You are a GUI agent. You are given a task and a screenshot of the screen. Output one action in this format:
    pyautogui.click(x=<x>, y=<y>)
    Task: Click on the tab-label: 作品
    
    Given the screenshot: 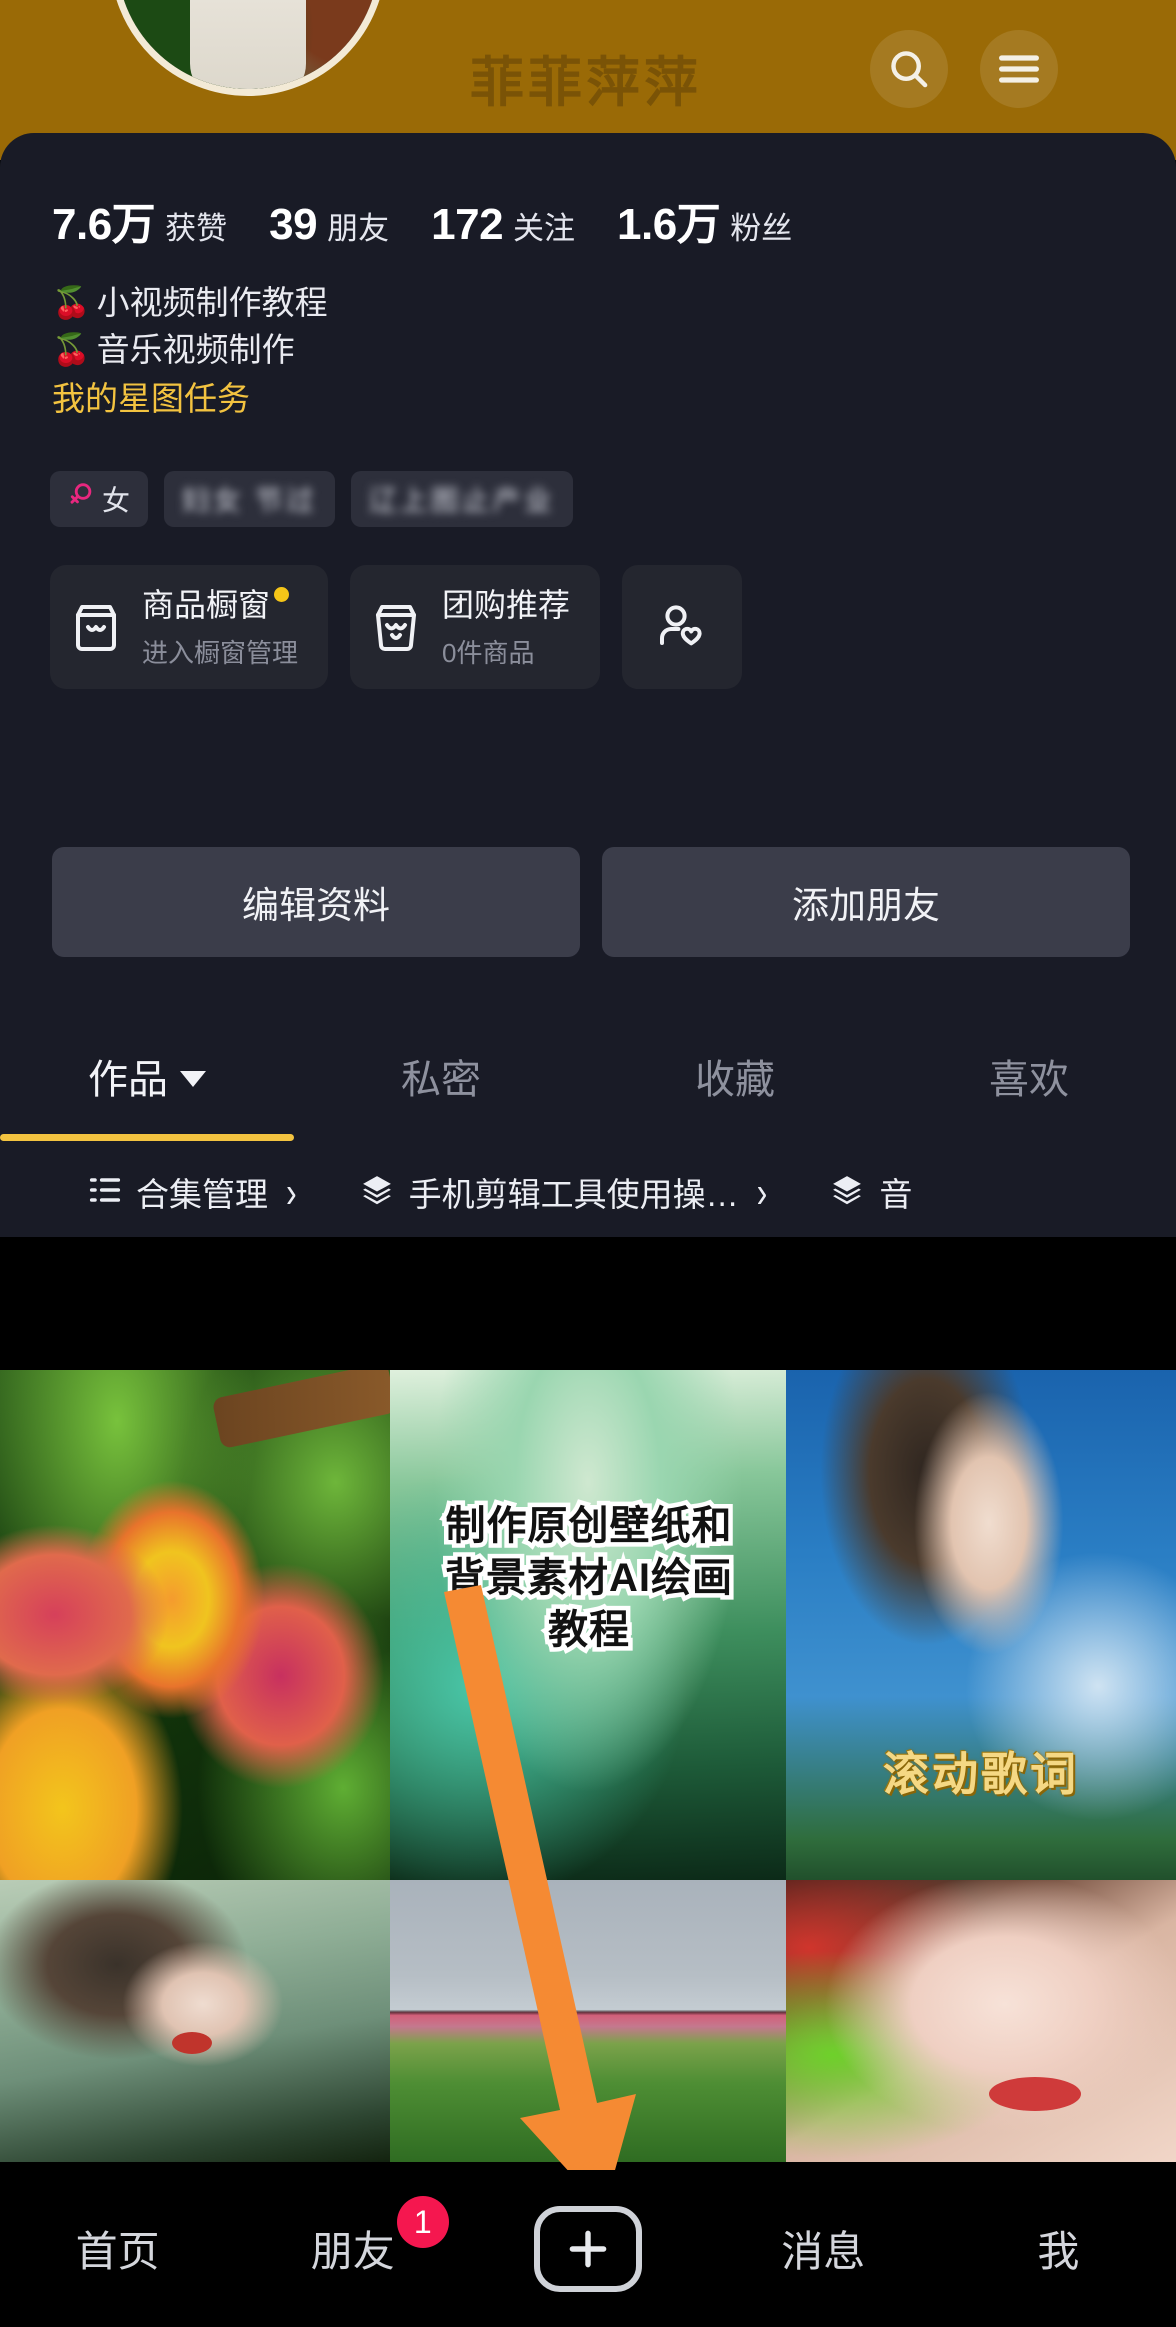 What is the action you would take?
    pyautogui.click(x=128, y=1079)
    